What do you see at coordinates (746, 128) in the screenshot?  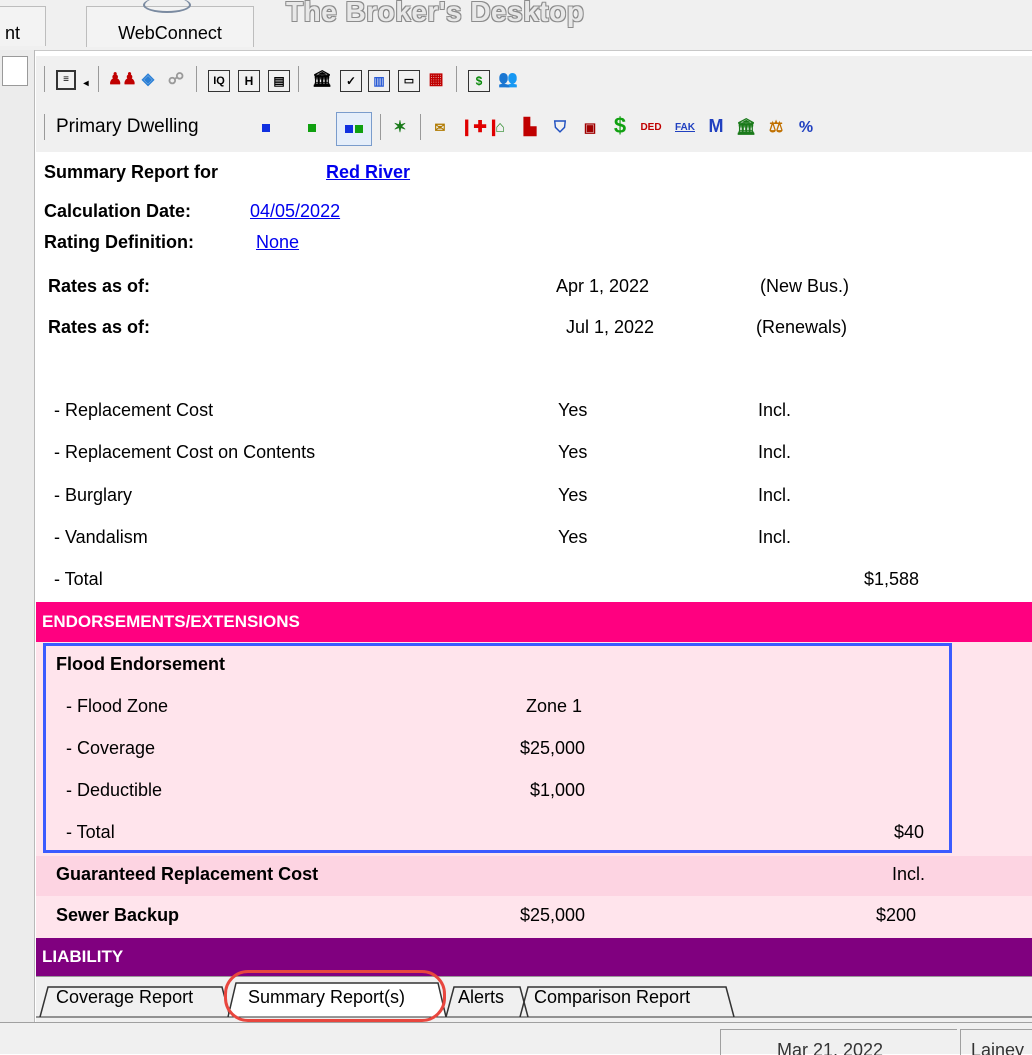 I see `bank-green-icon: 🏛` at bounding box center [746, 128].